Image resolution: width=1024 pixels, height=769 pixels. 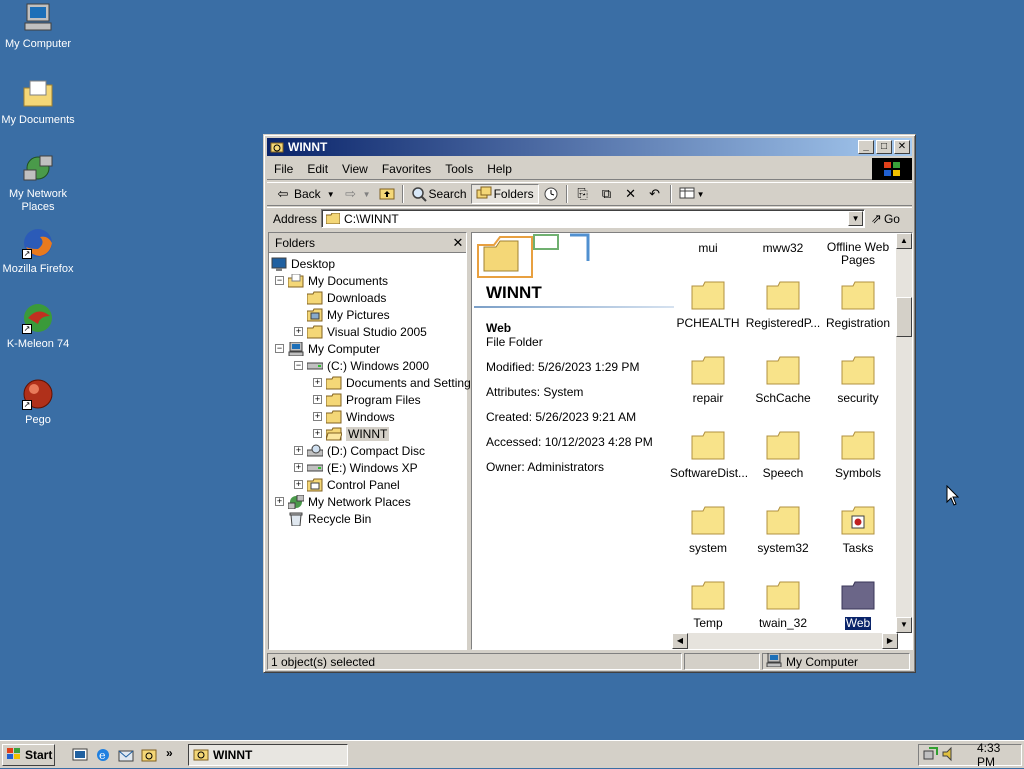 What do you see at coordinates (866, 147) in the screenshot?
I see `minimize-button: _` at bounding box center [866, 147].